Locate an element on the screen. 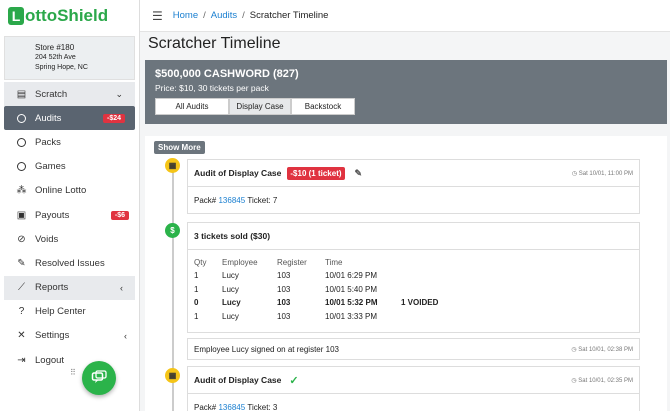 The height and width of the screenshot is (411, 670). time-cell: 10/01 3:33 PM is located at coordinates (351, 316).